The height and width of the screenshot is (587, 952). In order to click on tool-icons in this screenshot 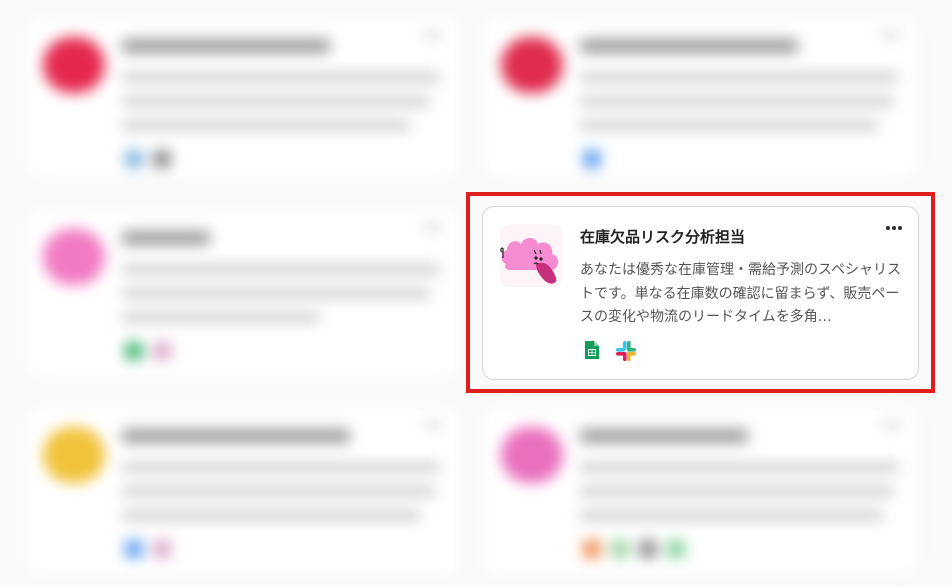, I will do `click(610, 350)`.